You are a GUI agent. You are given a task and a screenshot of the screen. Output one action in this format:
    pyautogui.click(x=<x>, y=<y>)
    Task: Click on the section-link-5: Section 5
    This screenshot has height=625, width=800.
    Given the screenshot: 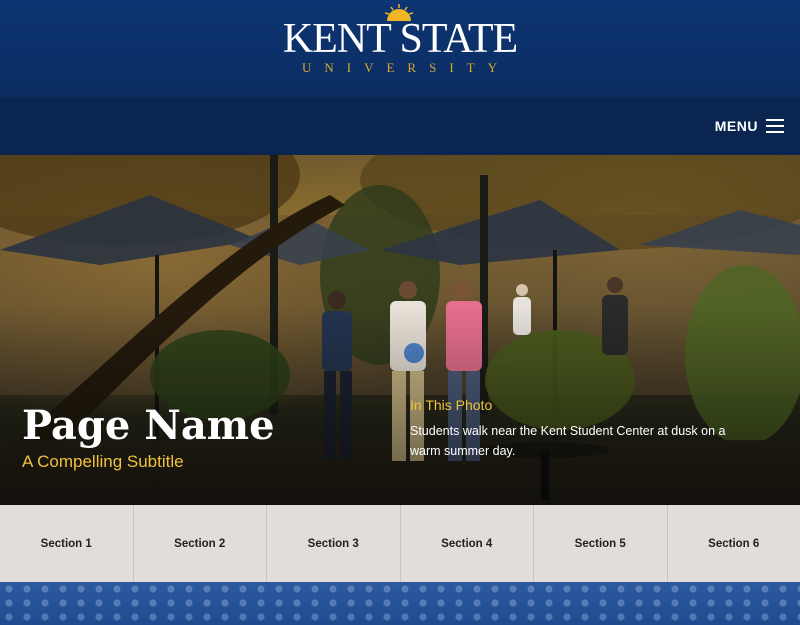 What is the action you would take?
    pyautogui.click(x=601, y=543)
    